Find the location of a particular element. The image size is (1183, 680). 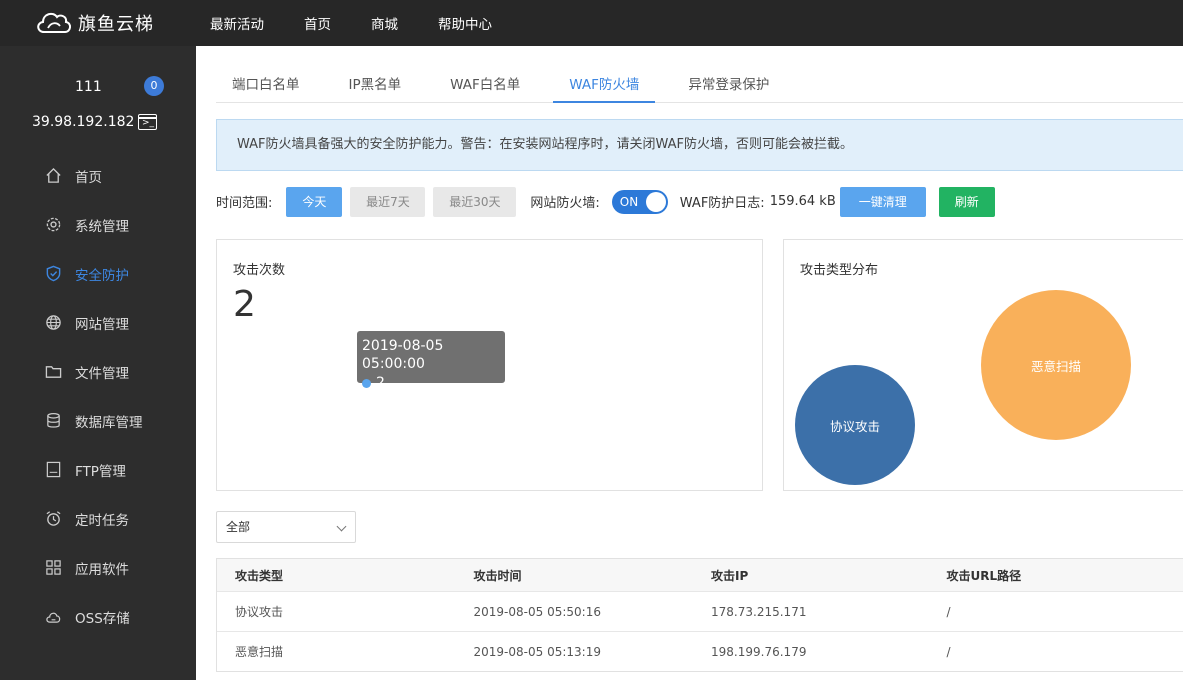

tab-login-protection: 异常登录保护 is located at coordinates (728, 87).